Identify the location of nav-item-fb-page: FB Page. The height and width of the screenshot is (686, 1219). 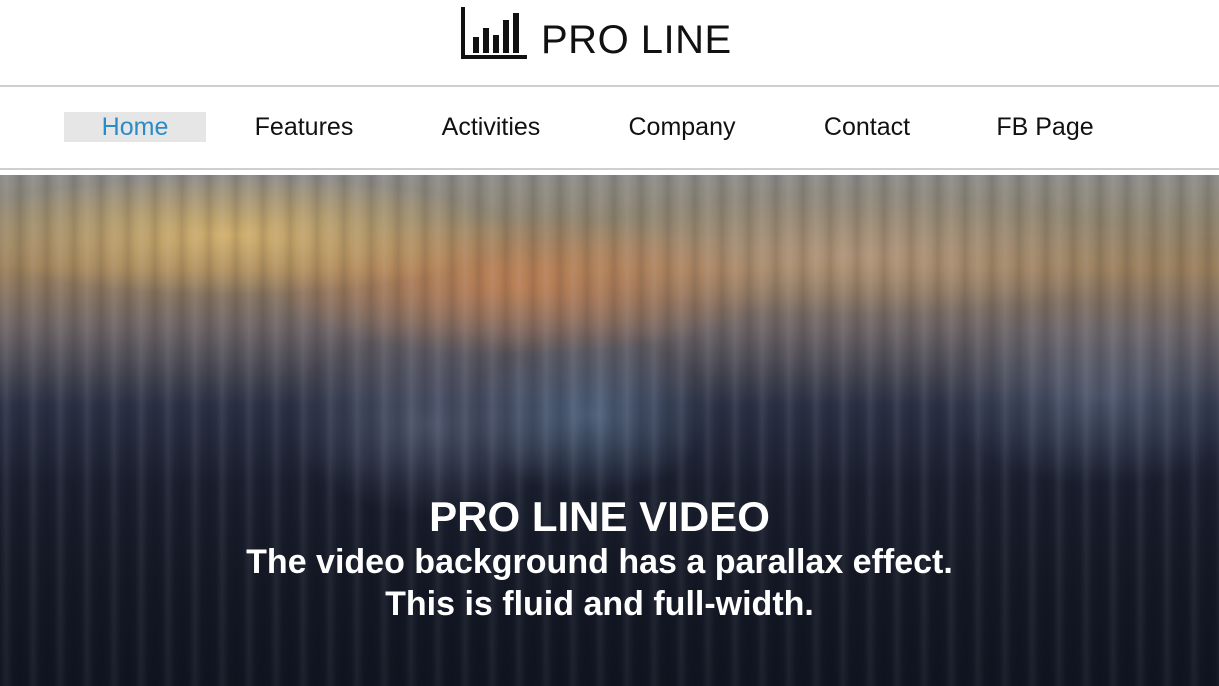
(1045, 127).